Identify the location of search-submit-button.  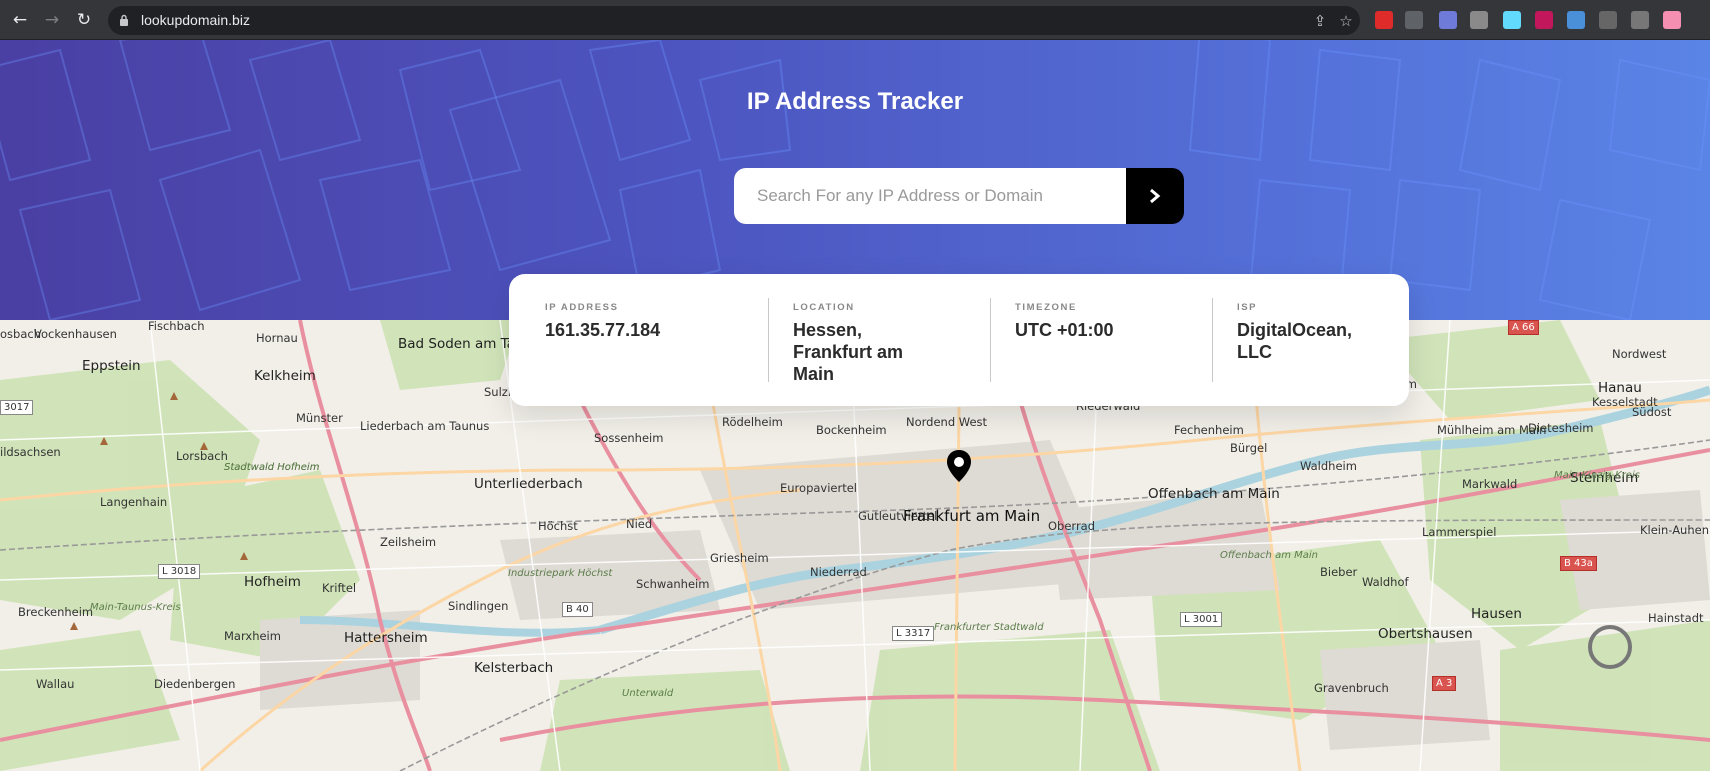
(1155, 196).